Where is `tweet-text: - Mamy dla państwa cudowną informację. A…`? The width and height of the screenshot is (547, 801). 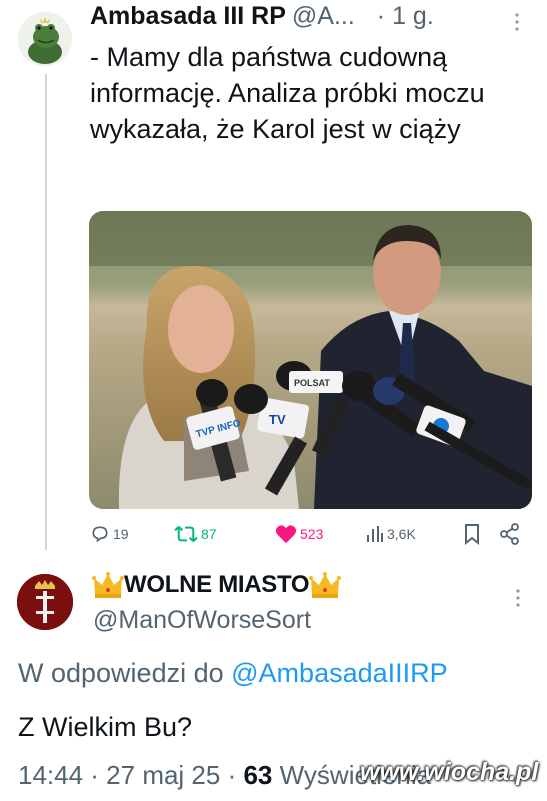
tweet-text: - Mamy dla państwa cudowną informację. A… is located at coordinates (287, 93).